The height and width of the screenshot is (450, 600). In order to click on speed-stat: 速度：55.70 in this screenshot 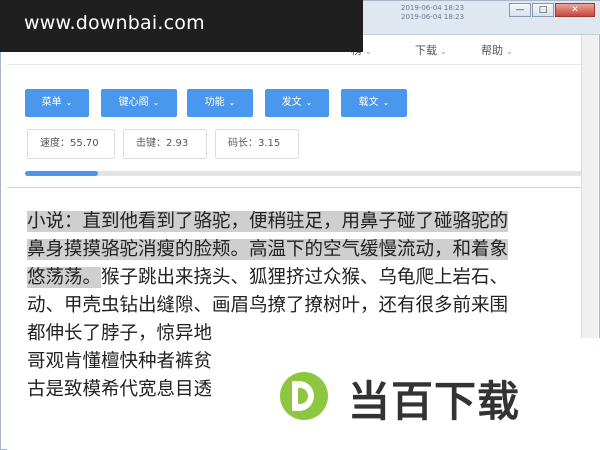, I will do `click(71, 144)`.